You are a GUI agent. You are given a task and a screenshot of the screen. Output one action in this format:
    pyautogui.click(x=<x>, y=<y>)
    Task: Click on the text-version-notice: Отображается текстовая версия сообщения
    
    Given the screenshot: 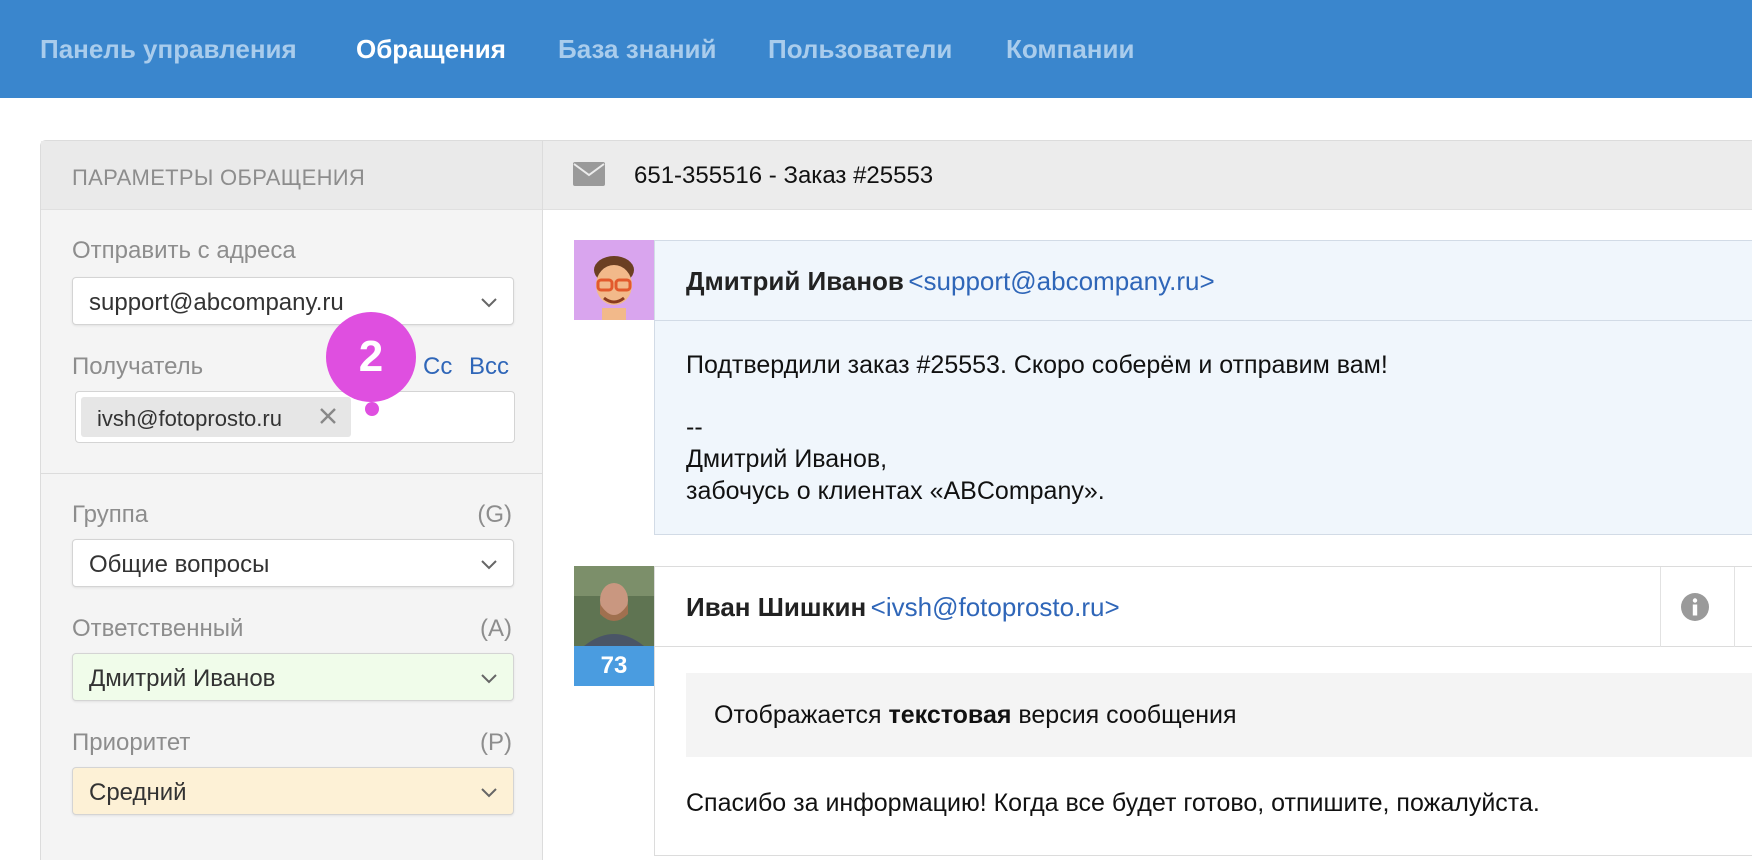 What is the action you would take?
    pyautogui.click(x=1219, y=715)
    